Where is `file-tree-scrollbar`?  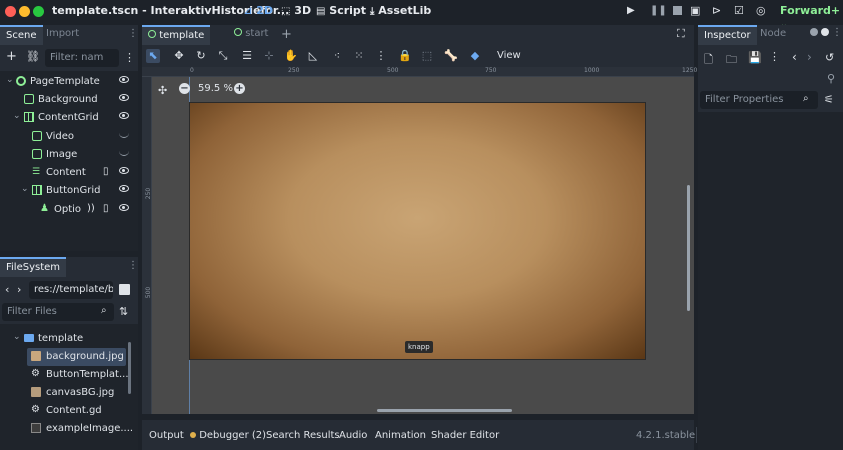
file-tree-scrollbar is located at coordinates (129, 368).